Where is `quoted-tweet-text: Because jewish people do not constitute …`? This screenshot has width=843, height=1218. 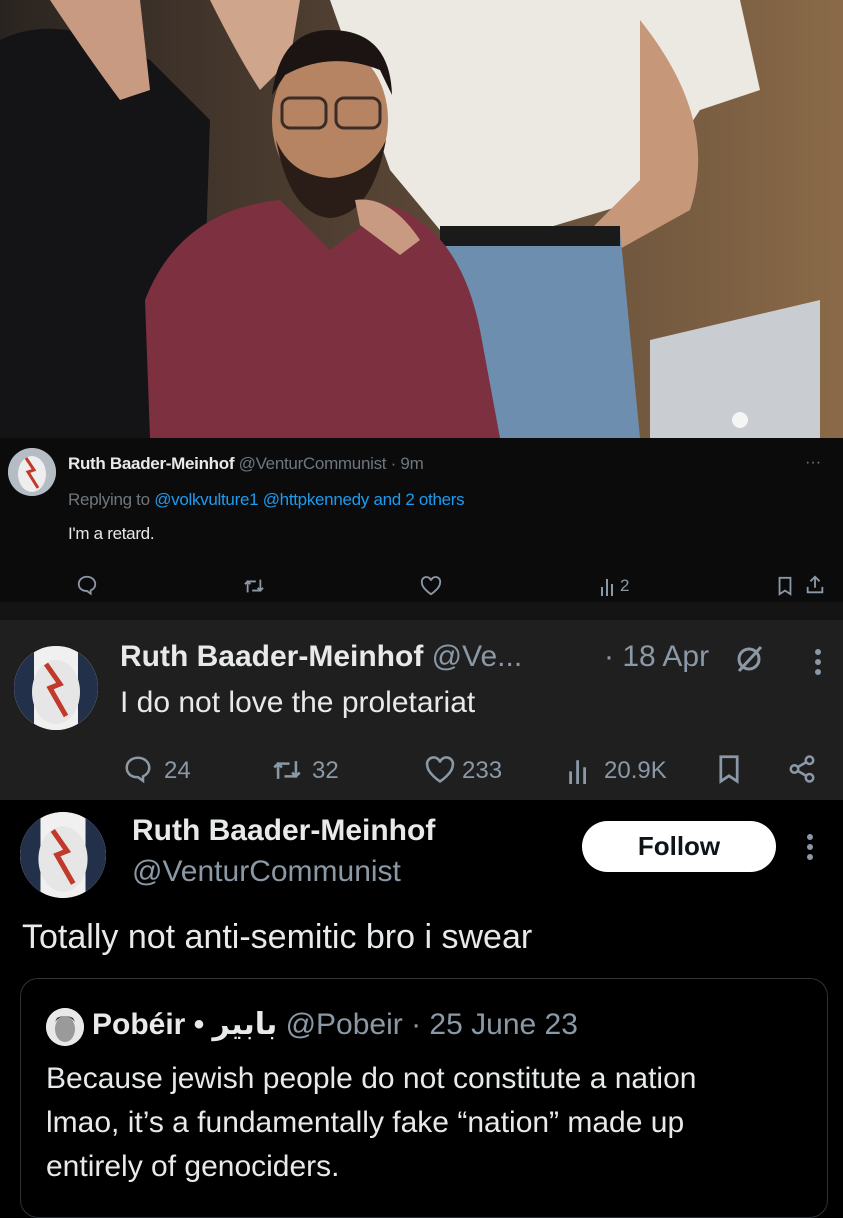 quoted-tweet-text: Because jewish people do not constitute … is located at coordinates (371, 1123).